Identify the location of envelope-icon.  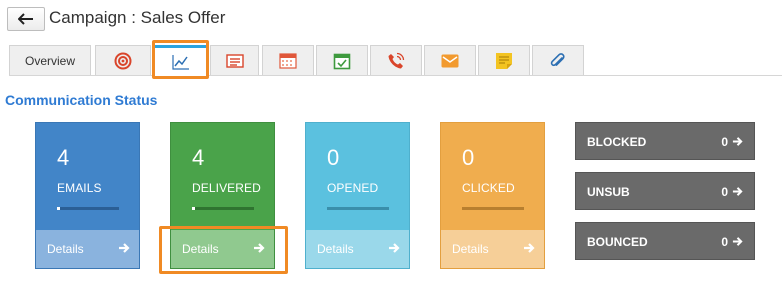
(450, 60).